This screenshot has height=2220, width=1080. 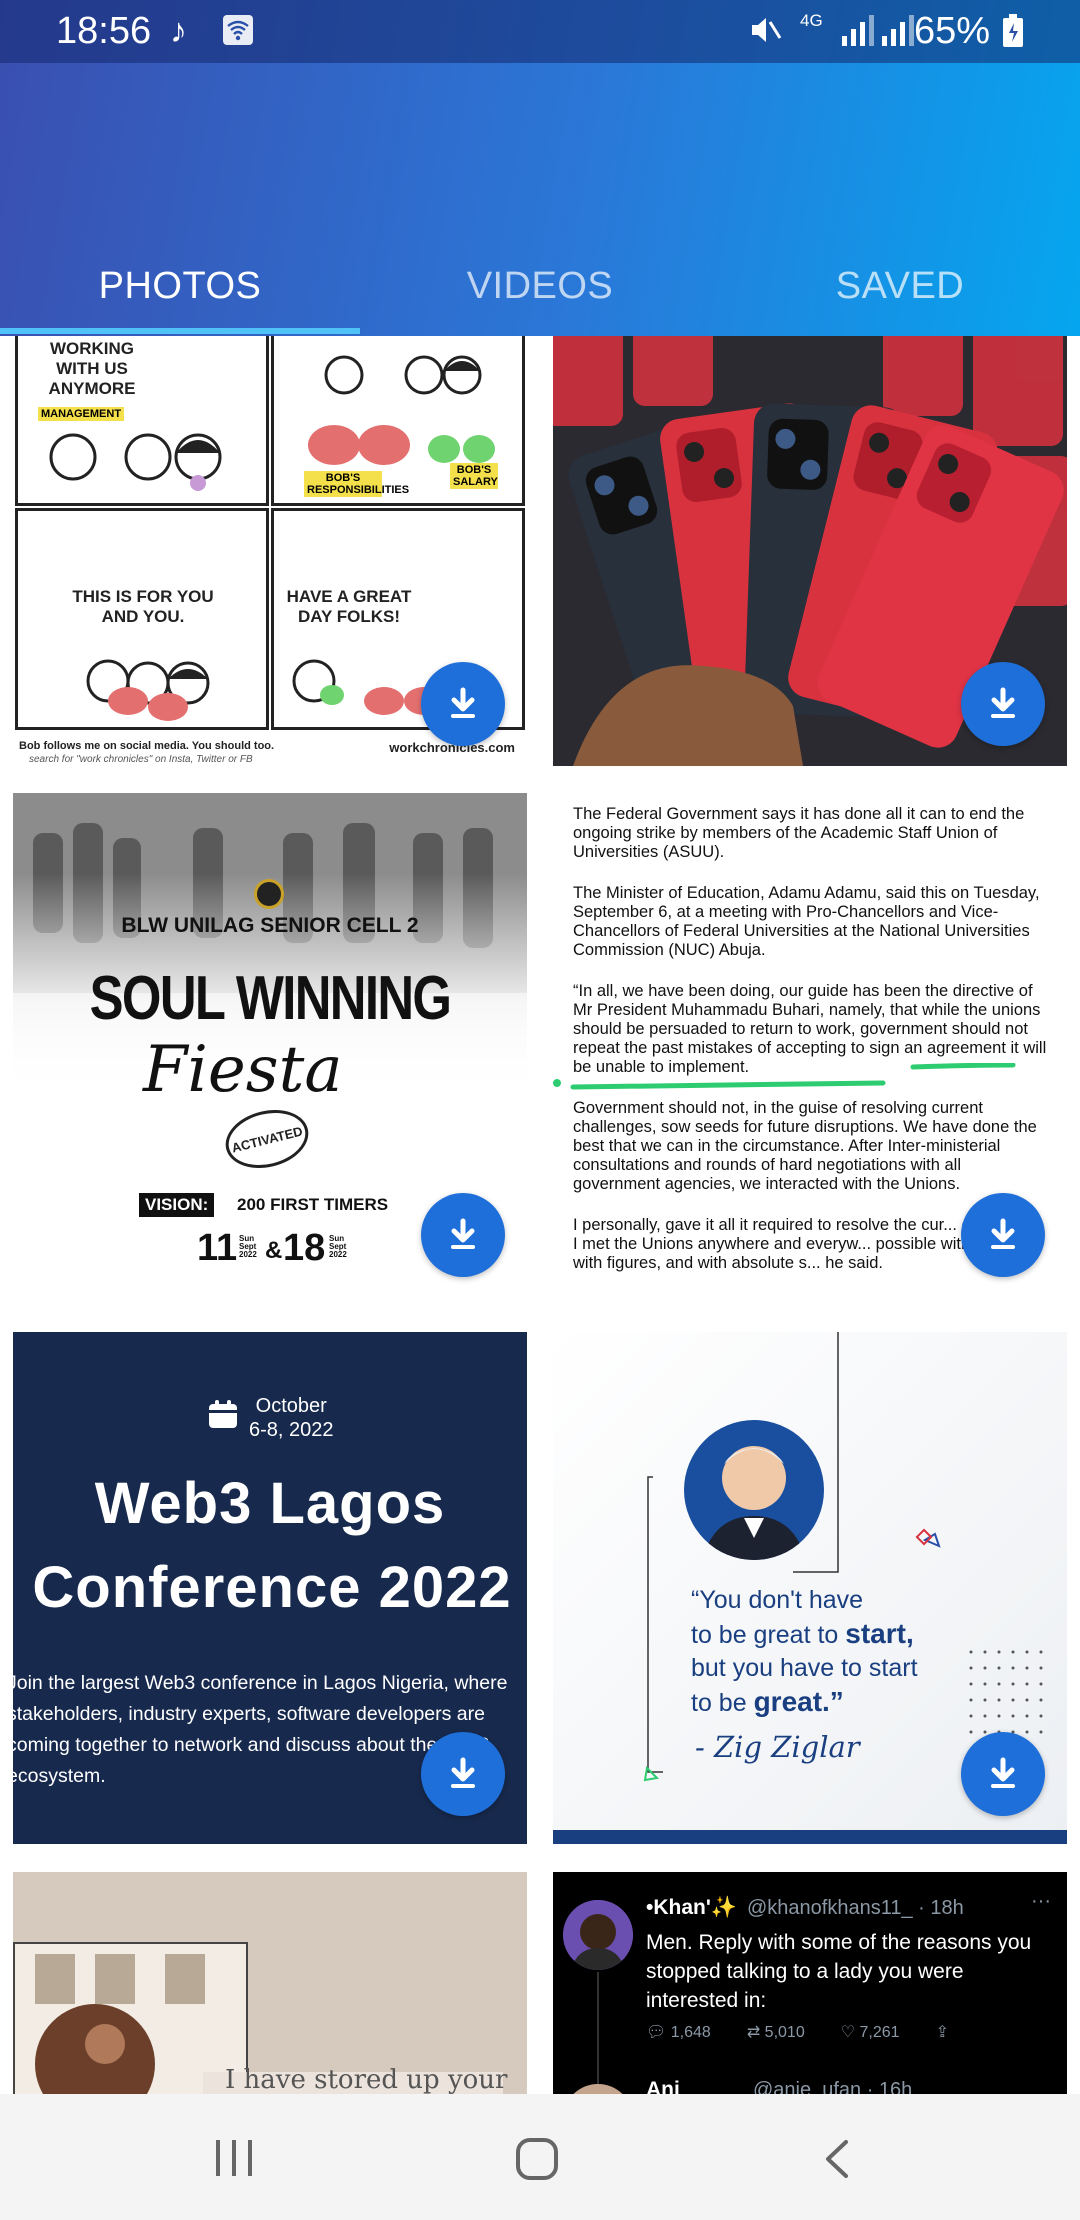 What do you see at coordinates (177, 1205) in the screenshot?
I see `vision-label: VISION:` at bounding box center [177, 1205].